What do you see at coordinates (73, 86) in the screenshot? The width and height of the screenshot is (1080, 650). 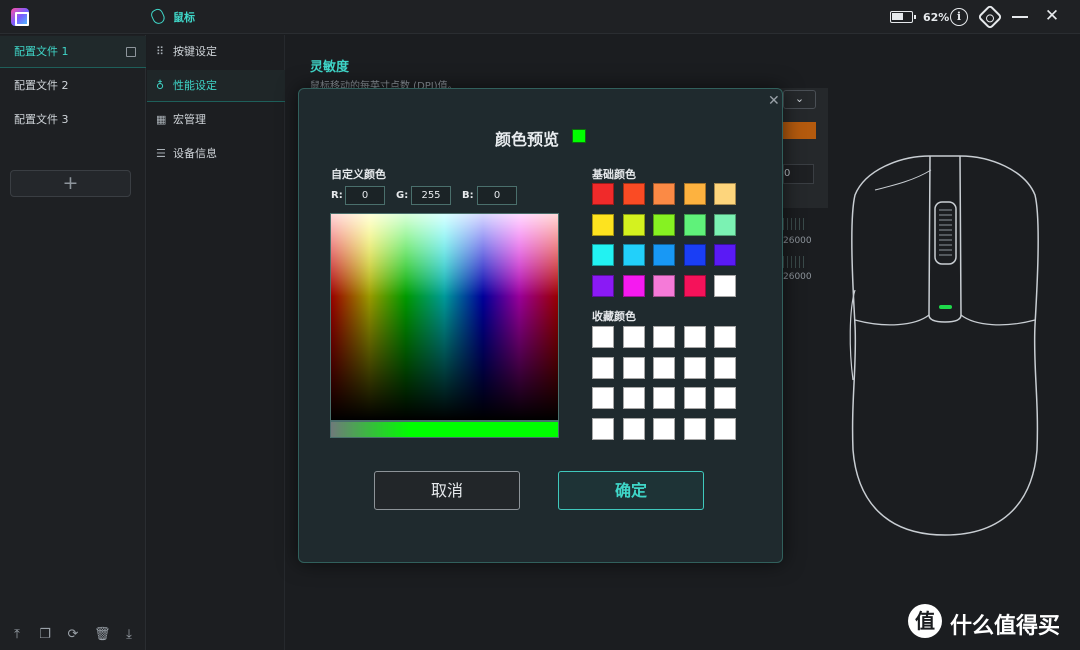 I see `profile-item-2: 配置文件 2` at bounding box center [73, 86].